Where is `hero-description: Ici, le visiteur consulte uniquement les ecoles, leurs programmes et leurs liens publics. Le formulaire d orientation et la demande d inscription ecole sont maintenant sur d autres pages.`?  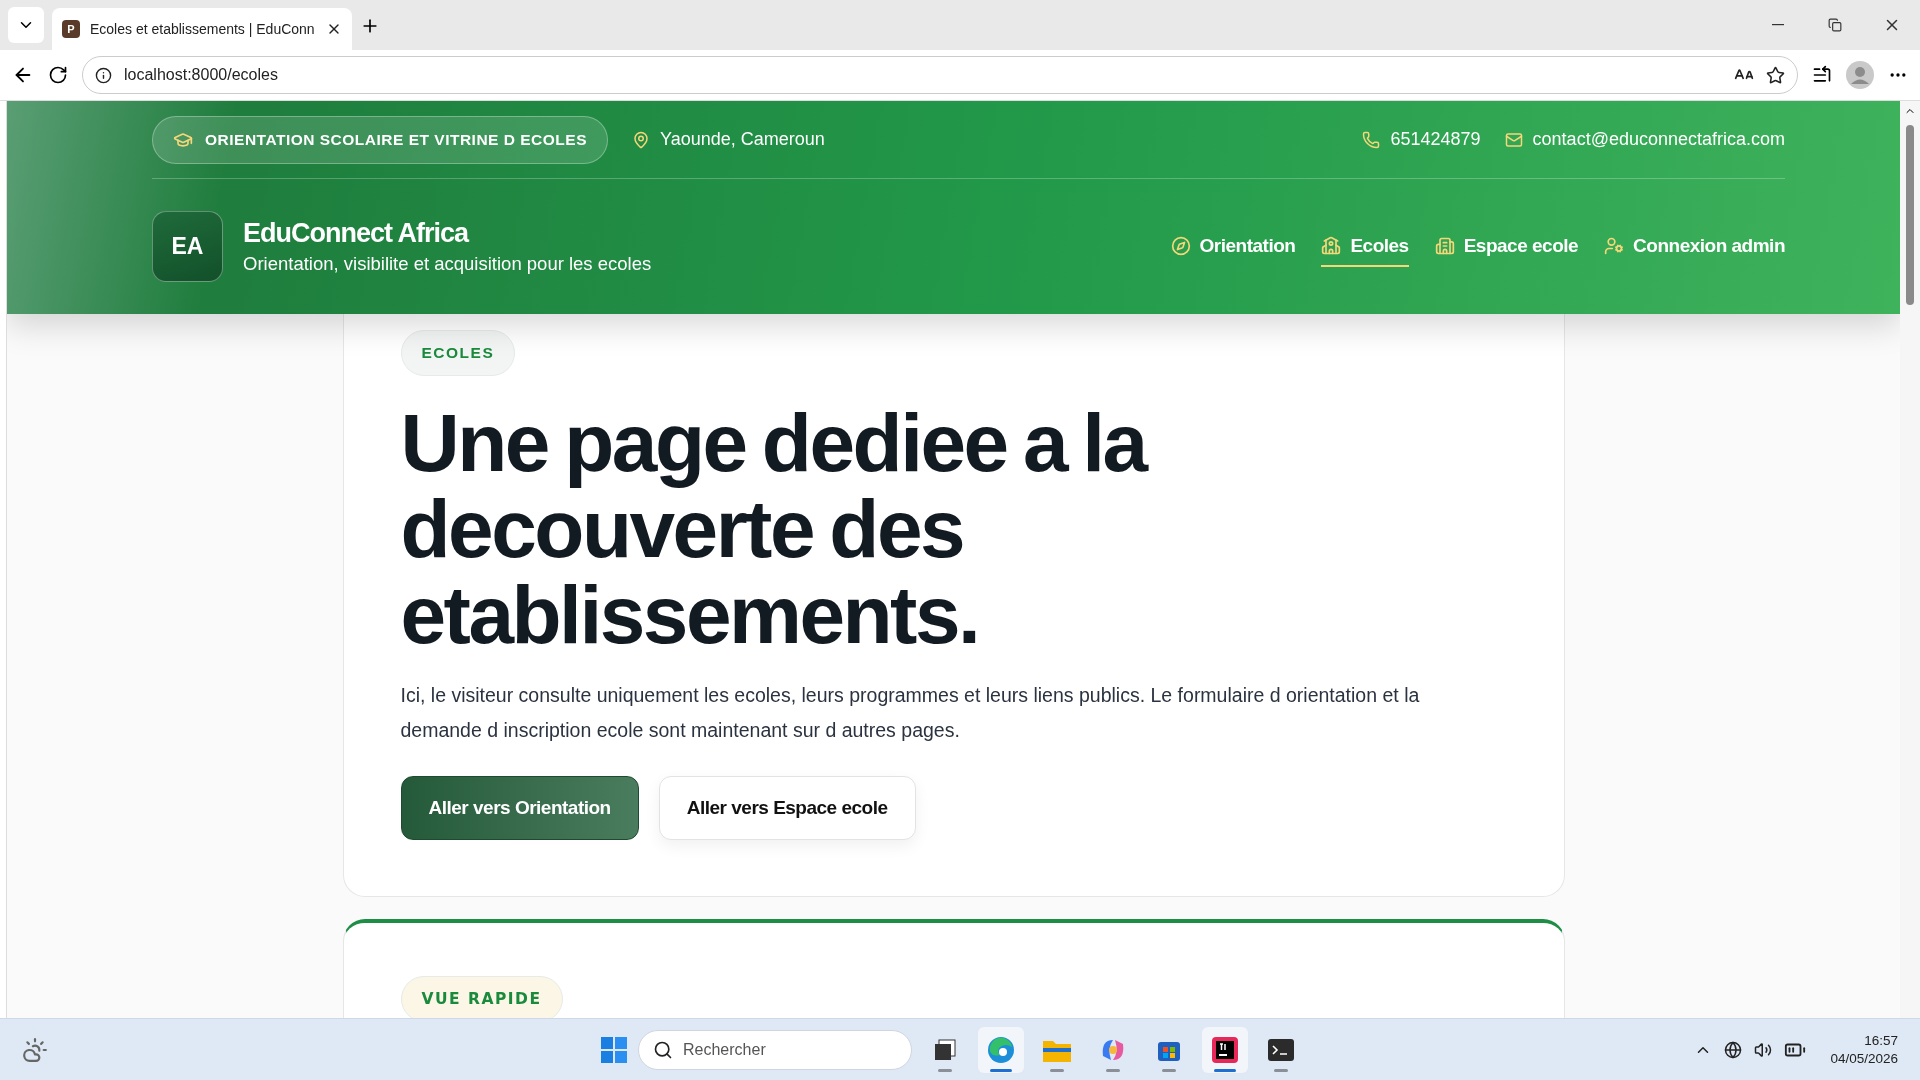 hero-description: Ici, le visiteur consulte uniquement les ecoles, leurs programmes et leurs liens publics. Le formulaire d orientation et la demande d inscription ecole sont maintenant sur d autres pages. is located at coordinates (910, 713).